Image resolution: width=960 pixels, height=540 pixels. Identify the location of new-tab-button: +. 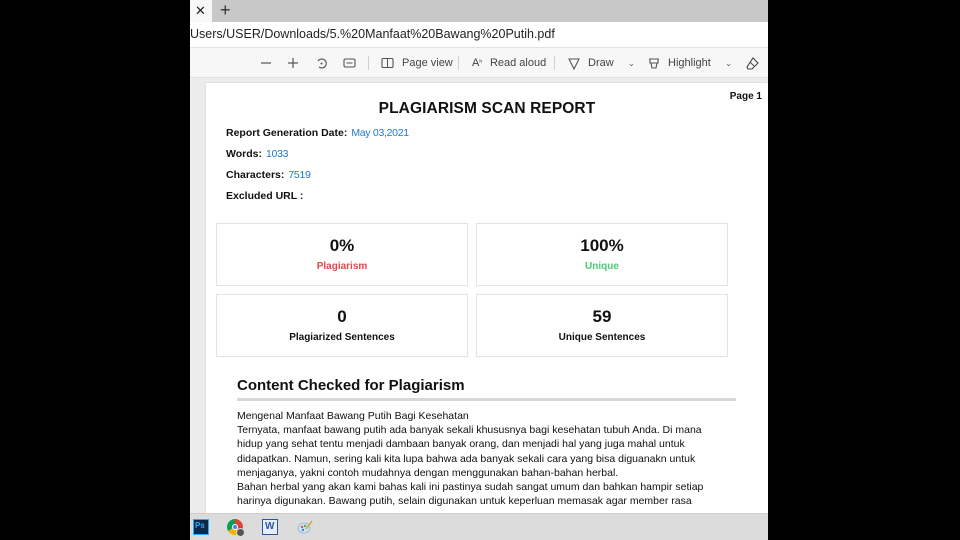
(225, 10).